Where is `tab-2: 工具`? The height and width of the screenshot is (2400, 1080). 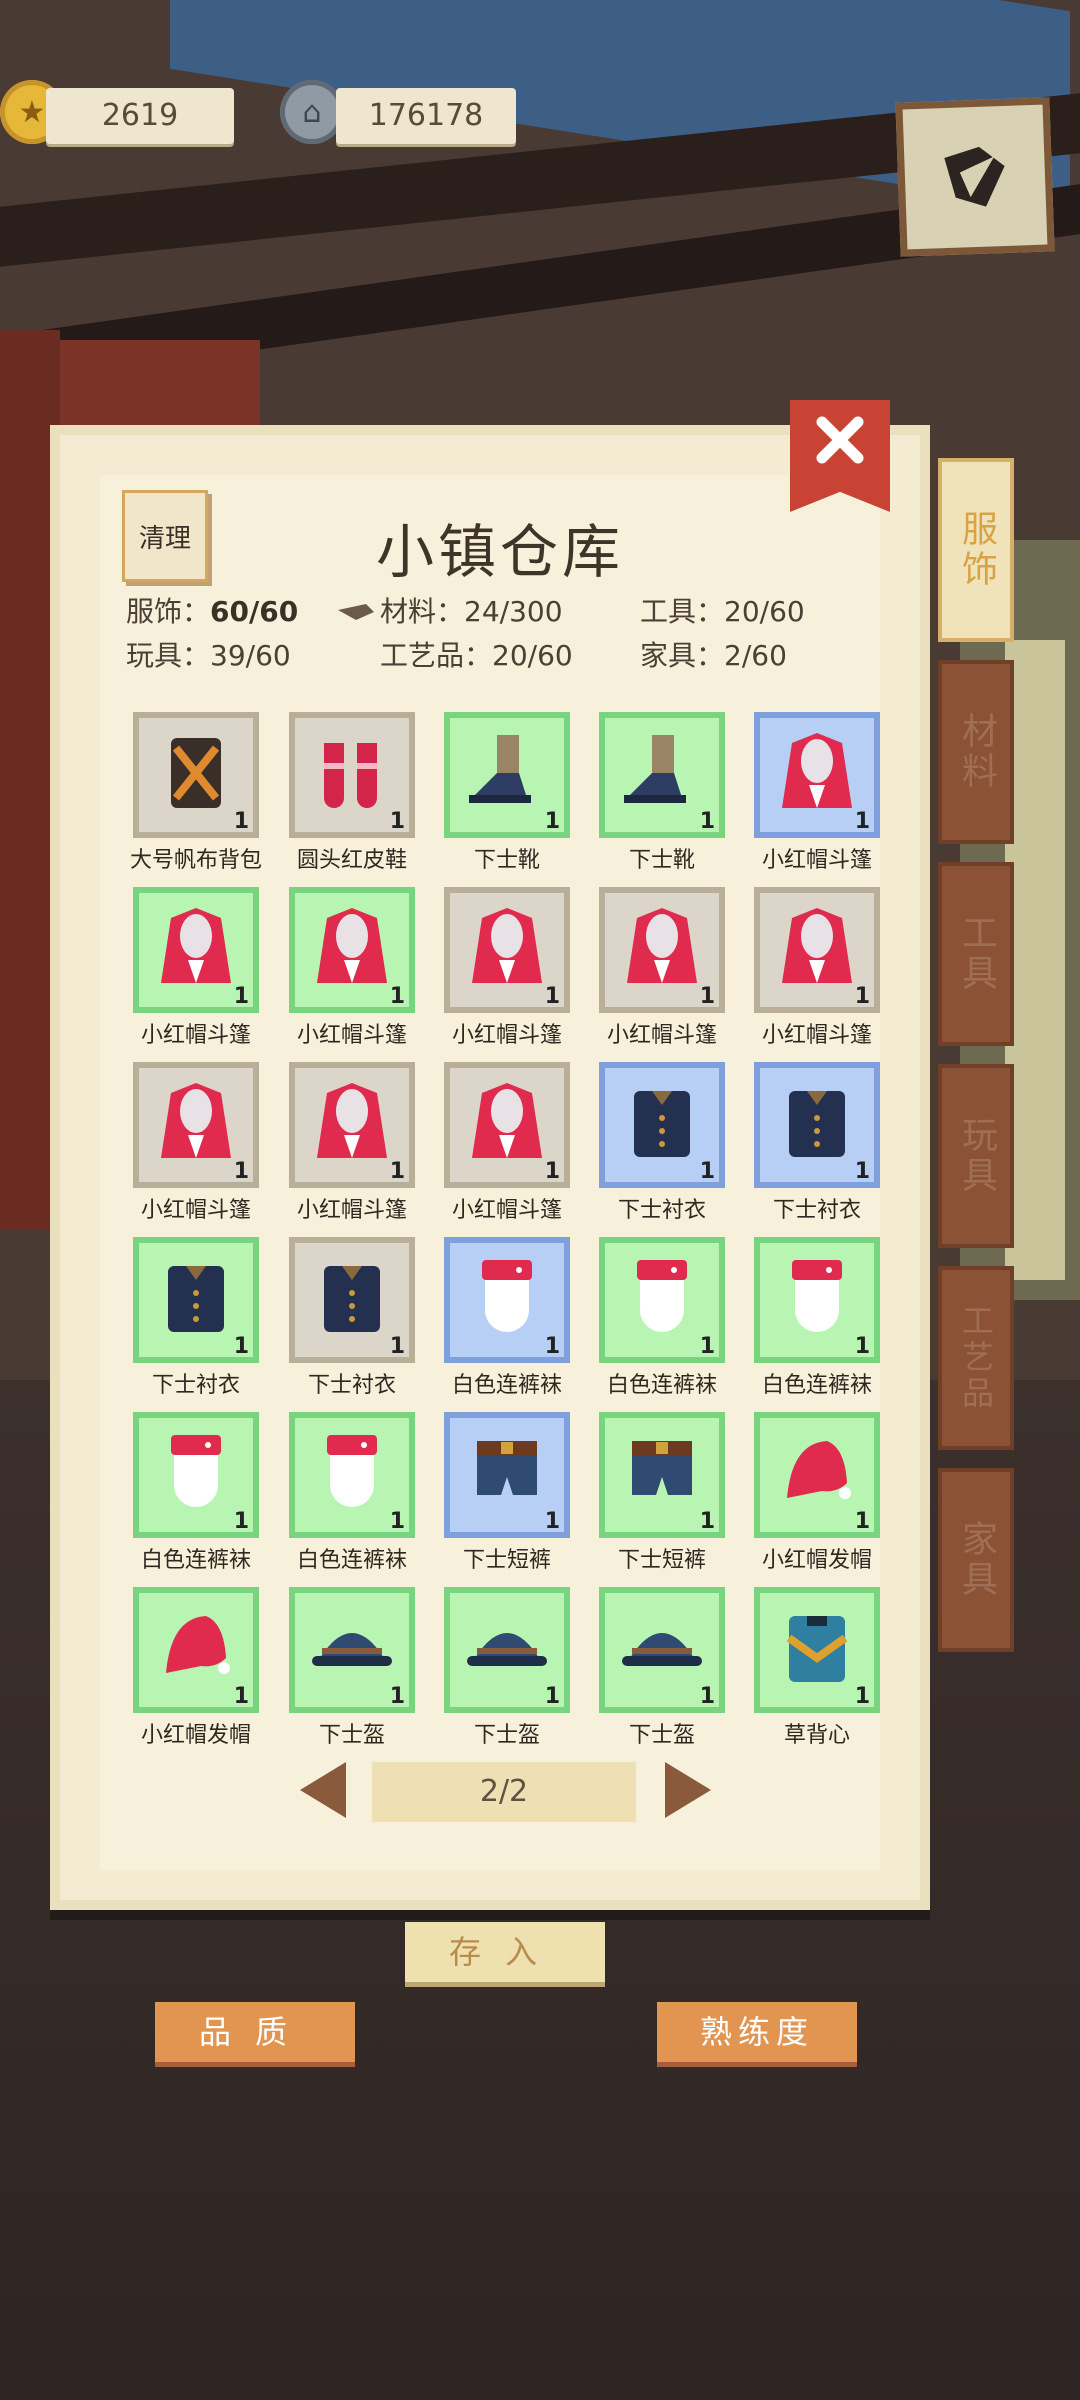 tab-2: 工具 is located at coordinates (976, 954).